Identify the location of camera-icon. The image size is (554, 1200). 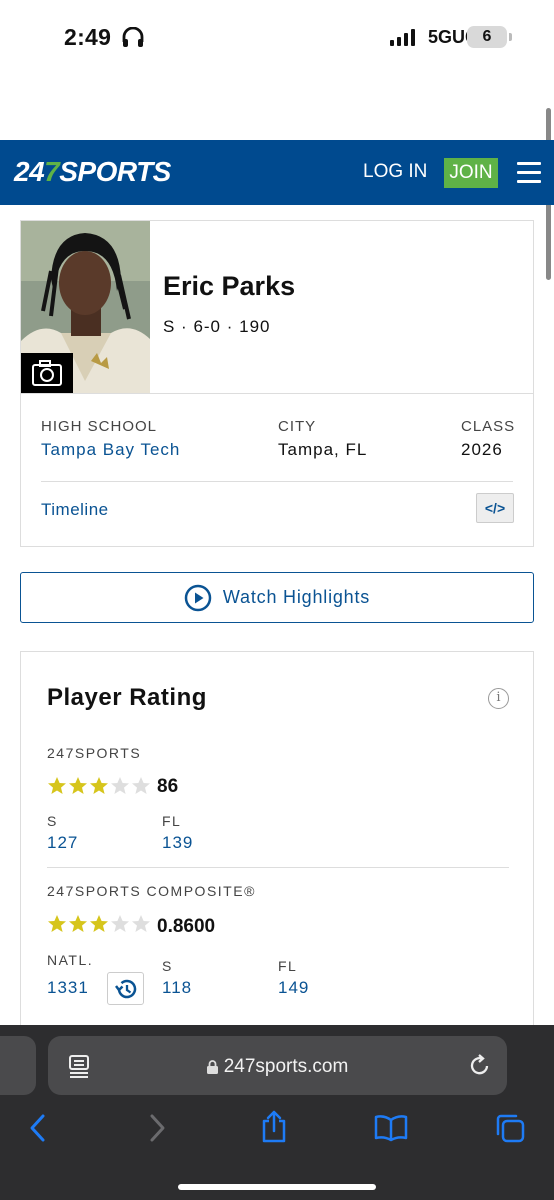
(47, 373).